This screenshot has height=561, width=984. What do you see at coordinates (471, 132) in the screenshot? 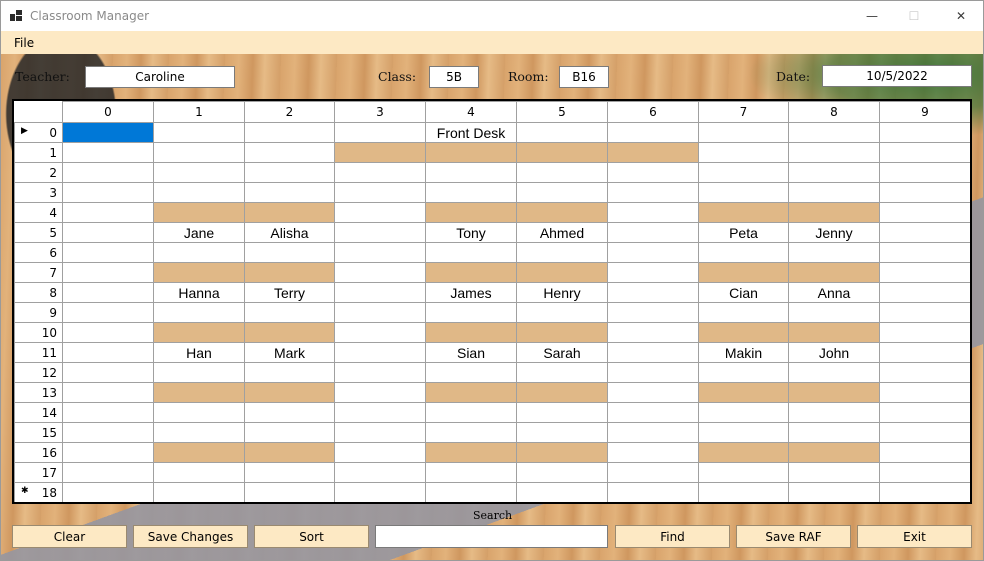
I see `seat-cell: Front Desk` at bounding box center [471, 132].